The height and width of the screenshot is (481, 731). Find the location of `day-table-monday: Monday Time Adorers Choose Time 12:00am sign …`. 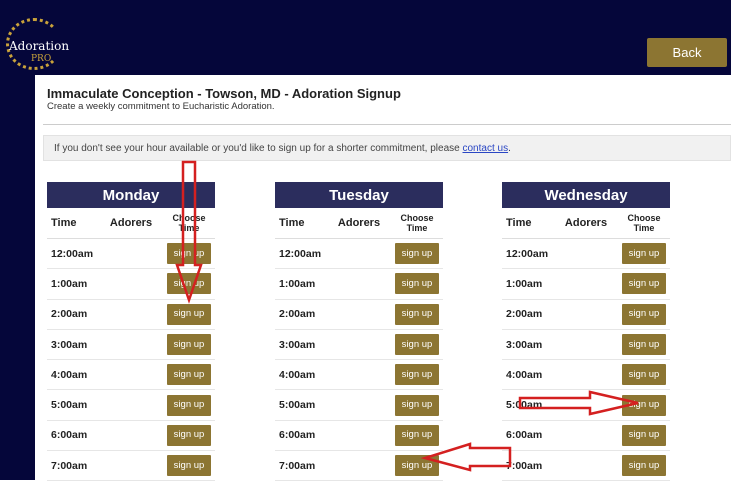

day-table-monday: Monday Time Adorers Choose Time 12:00am sign … is located at coordinates (131, 331).